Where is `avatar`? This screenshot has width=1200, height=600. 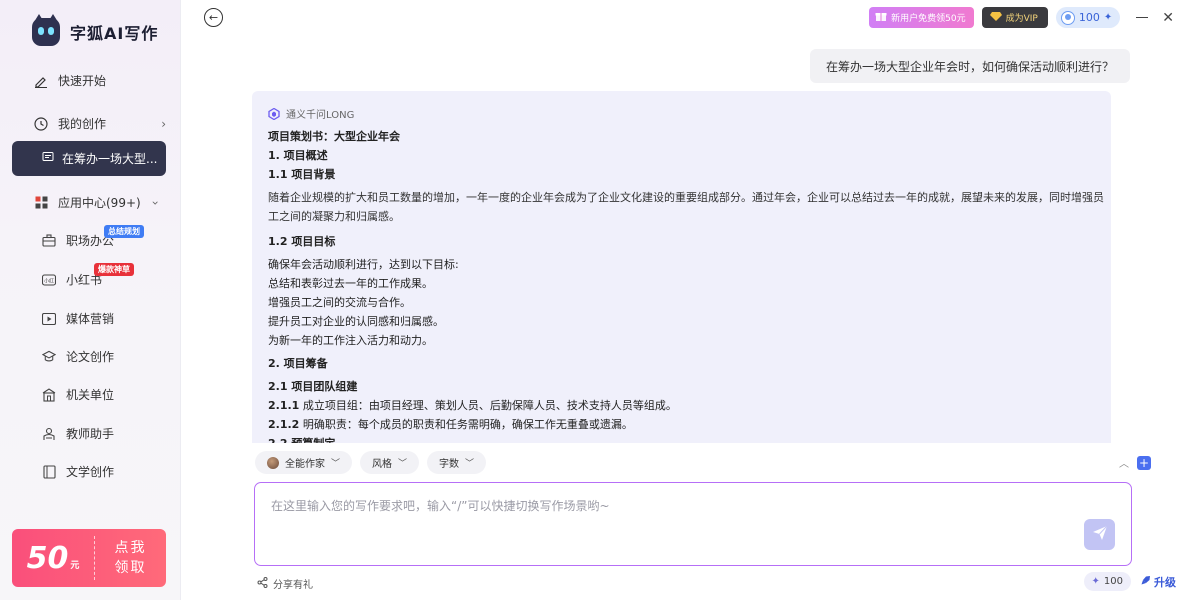
avatar is located at coordinates (1067, 17).